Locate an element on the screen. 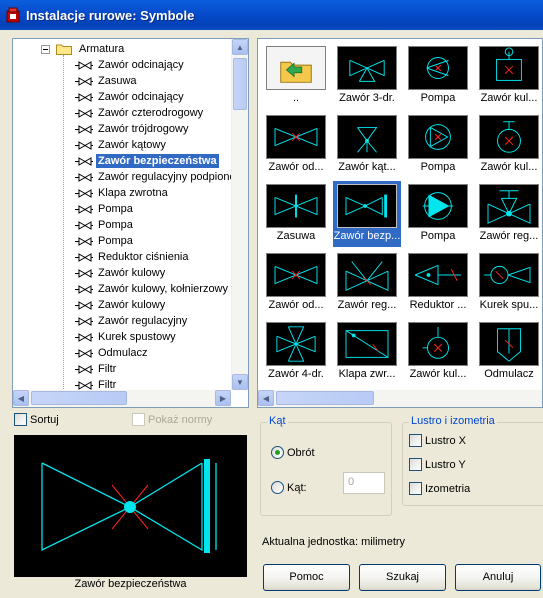 This screenshot has width=543, height=598. safety-valve-preview-icon is located at coordinates (129, 506).